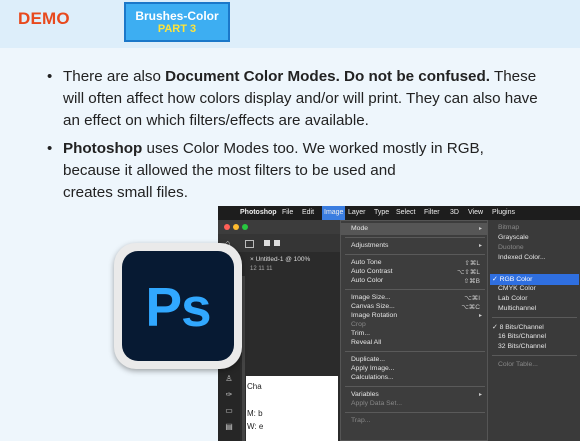  I want to click on demo-label: DEMO, so click(44, 18).